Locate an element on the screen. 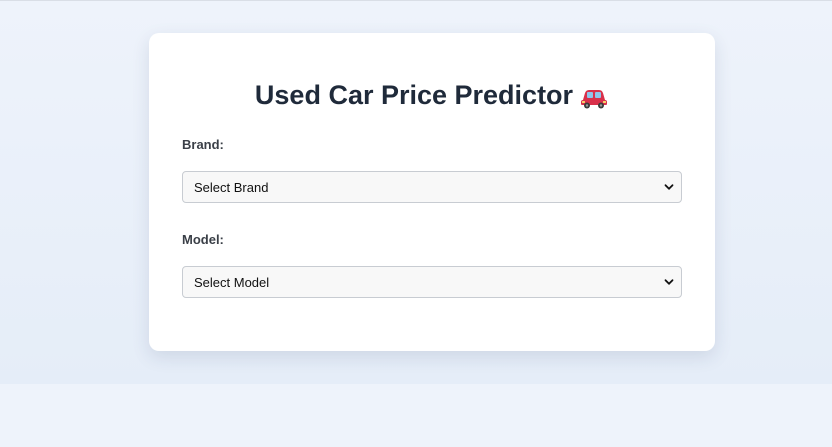 The height and width of the screenshot is (447, 832). model-label: Model: is located at coordinates (203, 239).